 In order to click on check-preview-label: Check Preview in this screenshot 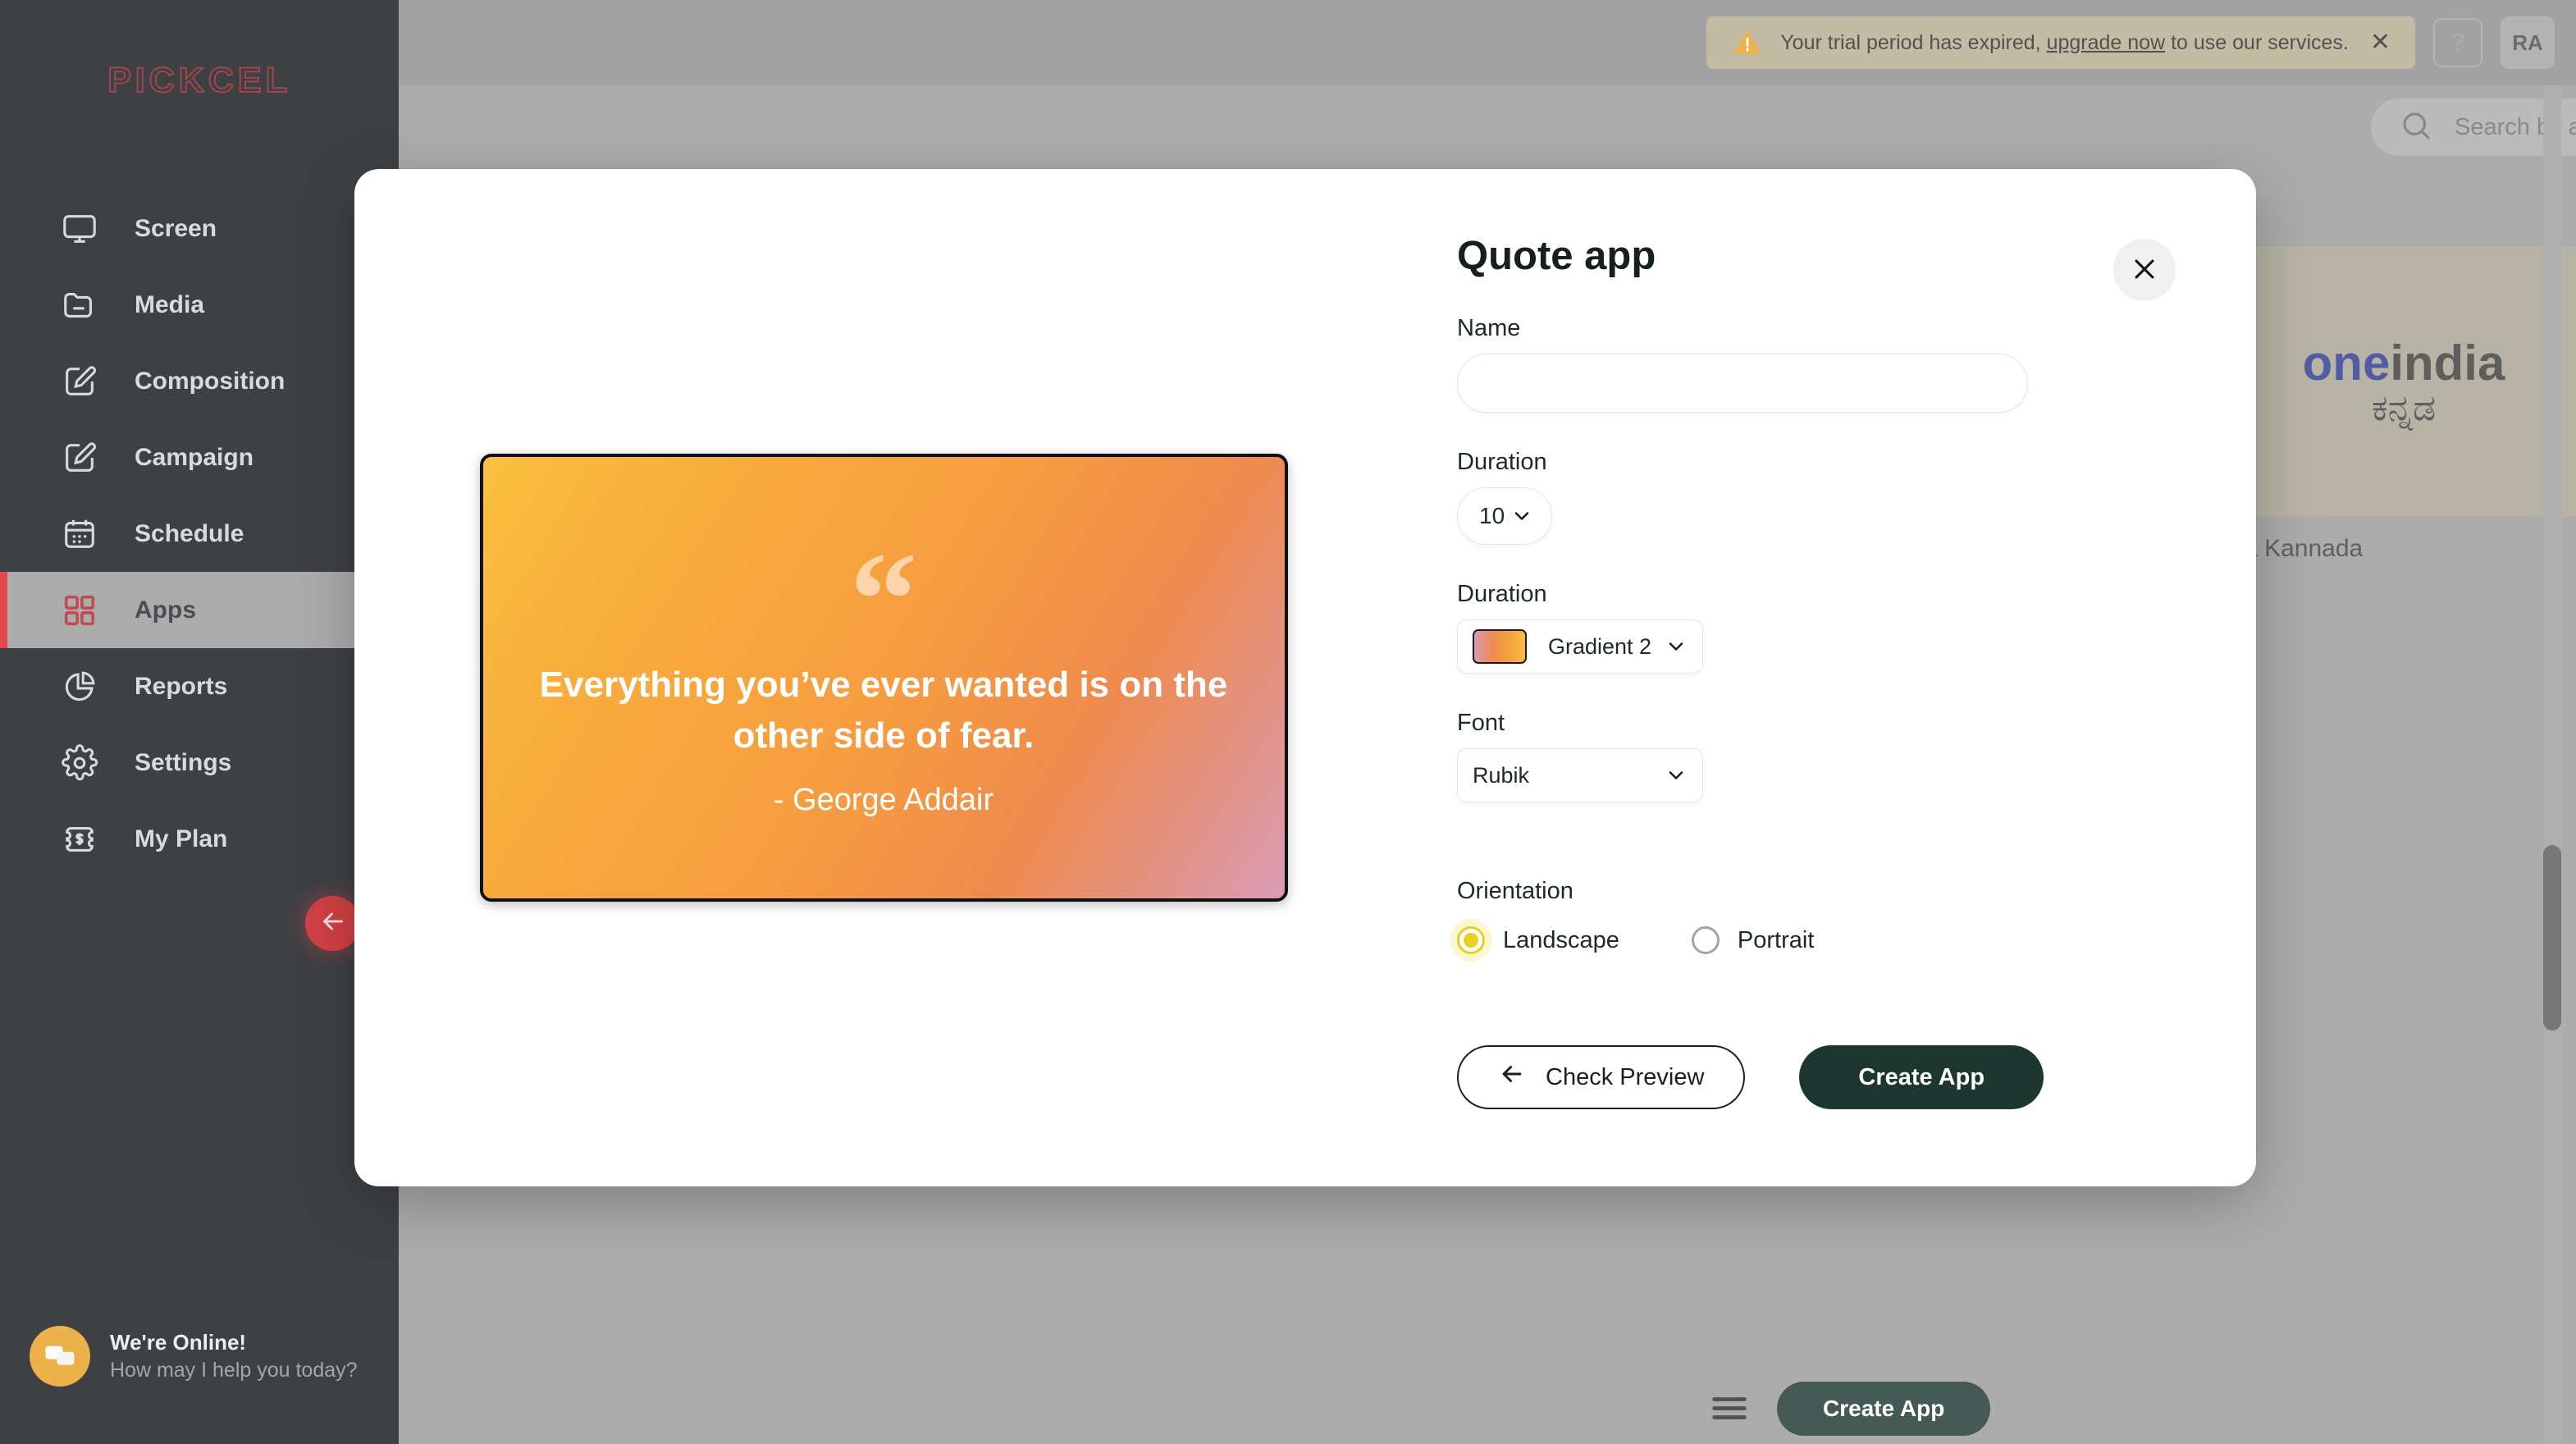, I will do `click(1626, 1076)`.